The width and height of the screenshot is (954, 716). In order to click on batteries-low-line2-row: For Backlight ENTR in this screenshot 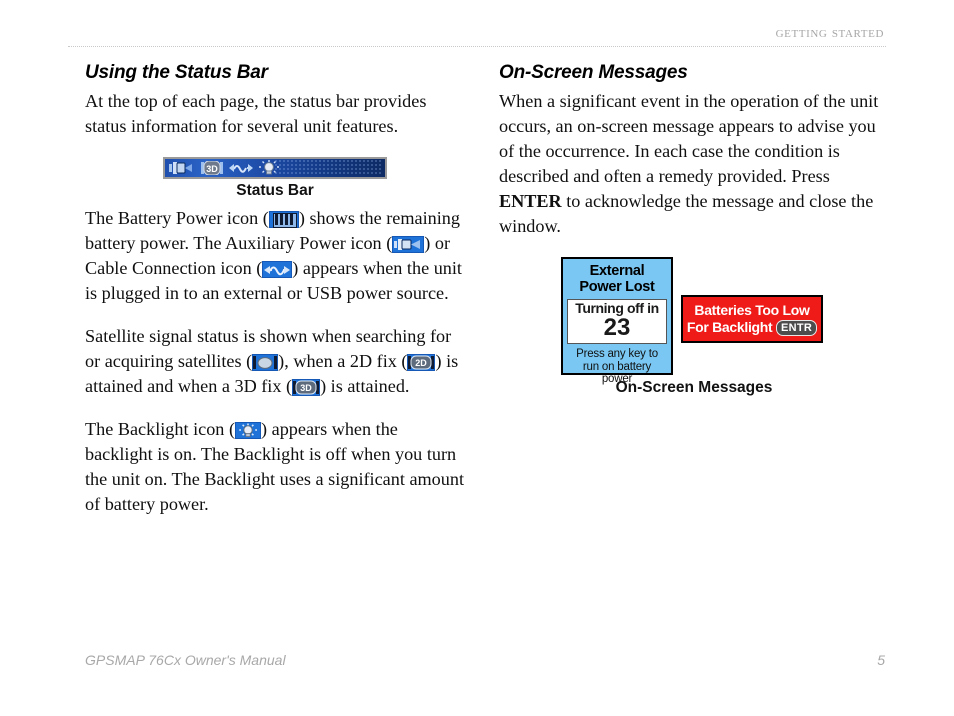, I will do `click(752, 327)`.